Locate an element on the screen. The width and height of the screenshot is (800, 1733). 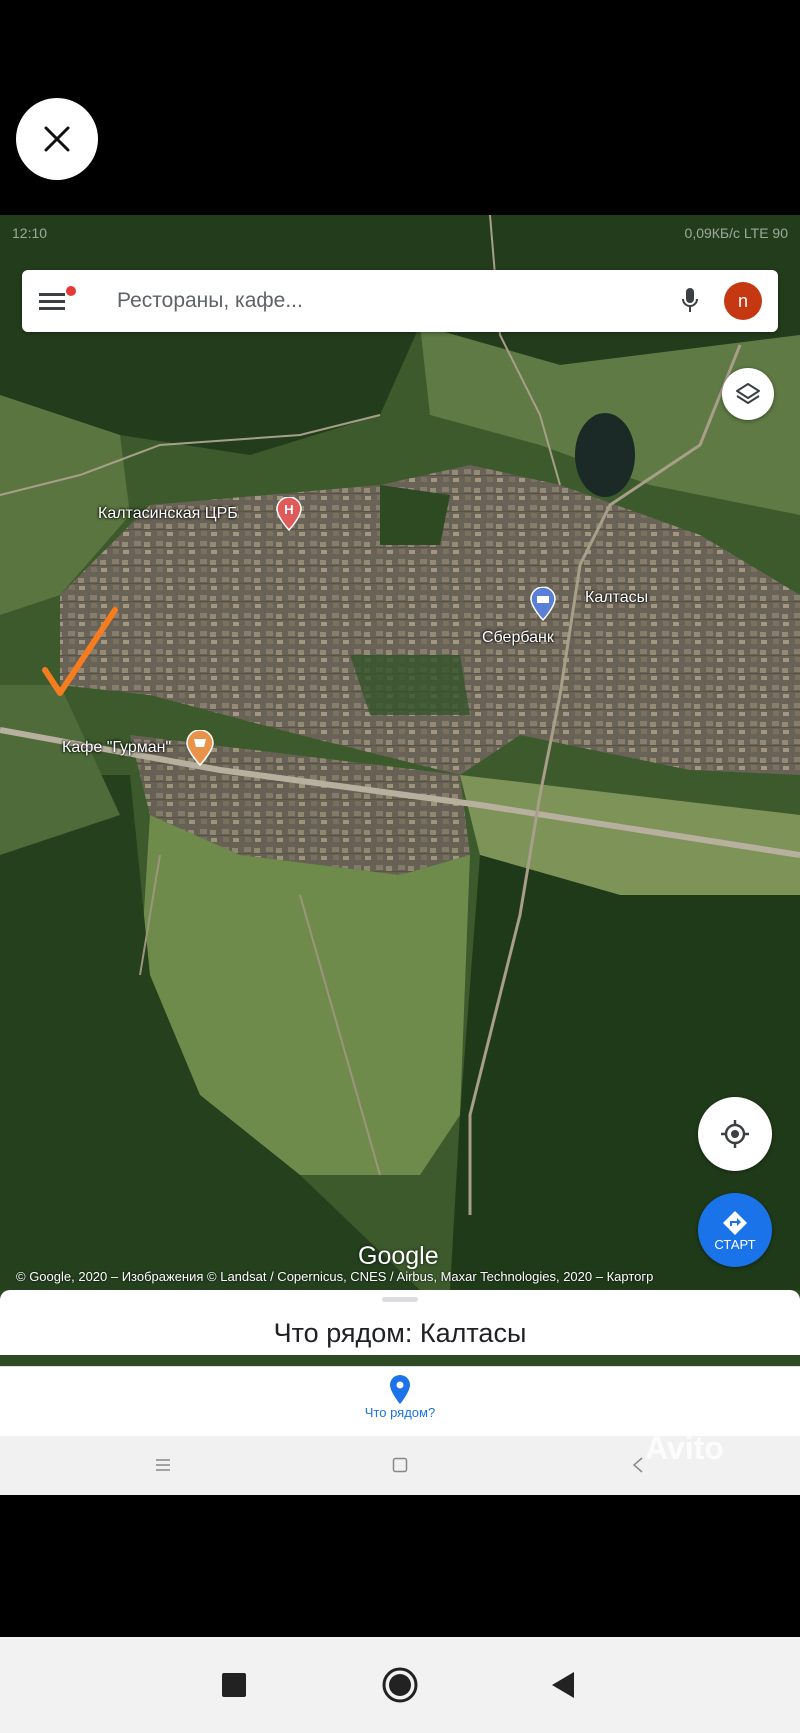
start-navigation-button: СТАРТ is located at coordinates (735, 1230).